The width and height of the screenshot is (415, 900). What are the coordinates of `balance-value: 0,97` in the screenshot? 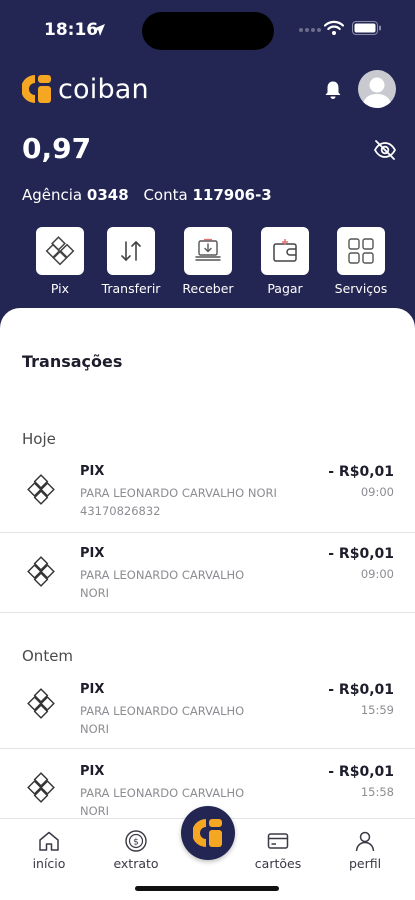 It's located at (57, 148).